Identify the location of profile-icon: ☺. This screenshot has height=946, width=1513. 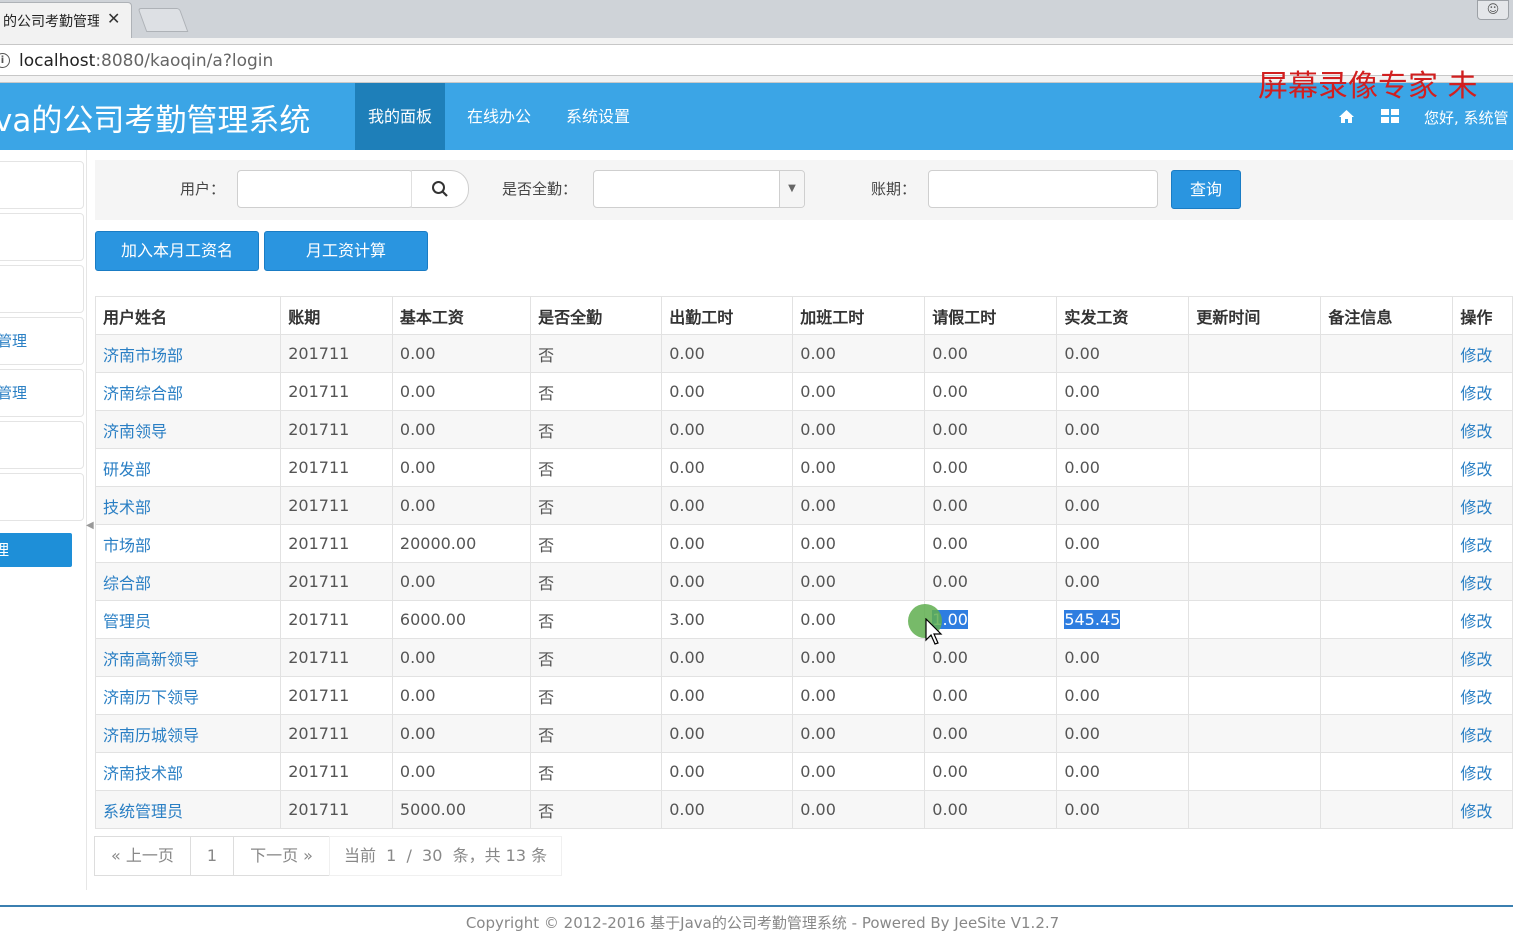
(1493, 10).